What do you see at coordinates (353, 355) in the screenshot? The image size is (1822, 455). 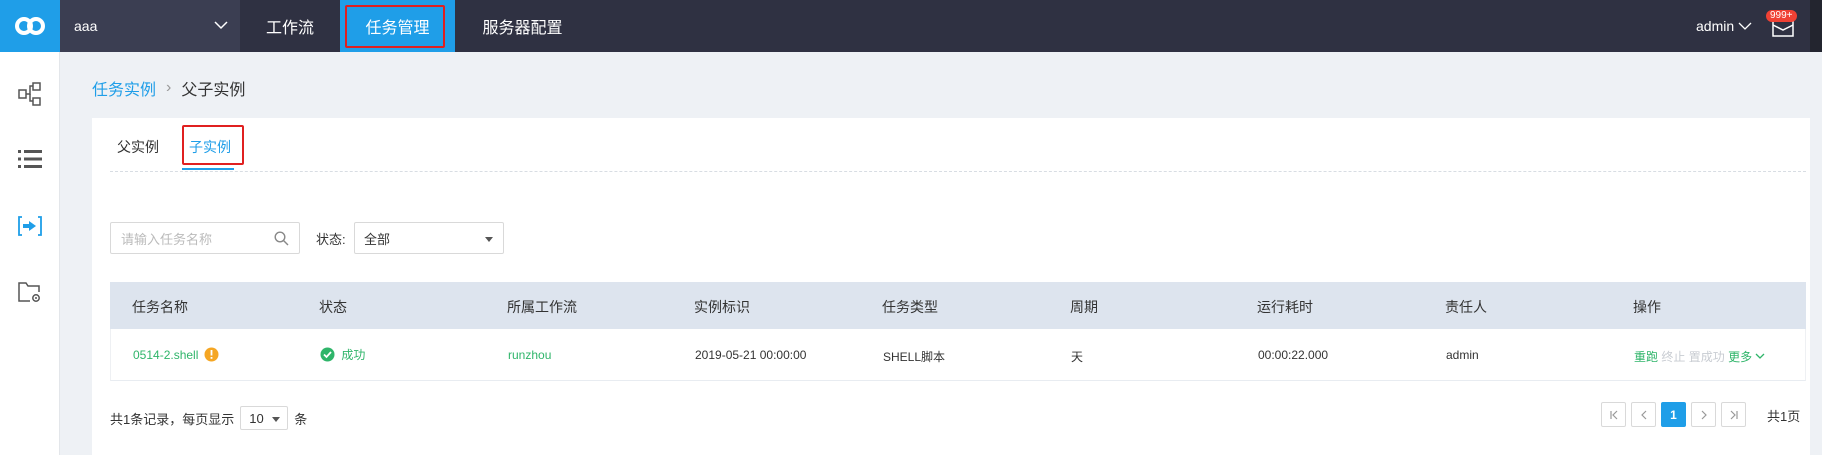 I see `status-text: 成功` at bounding box center [353, 355].